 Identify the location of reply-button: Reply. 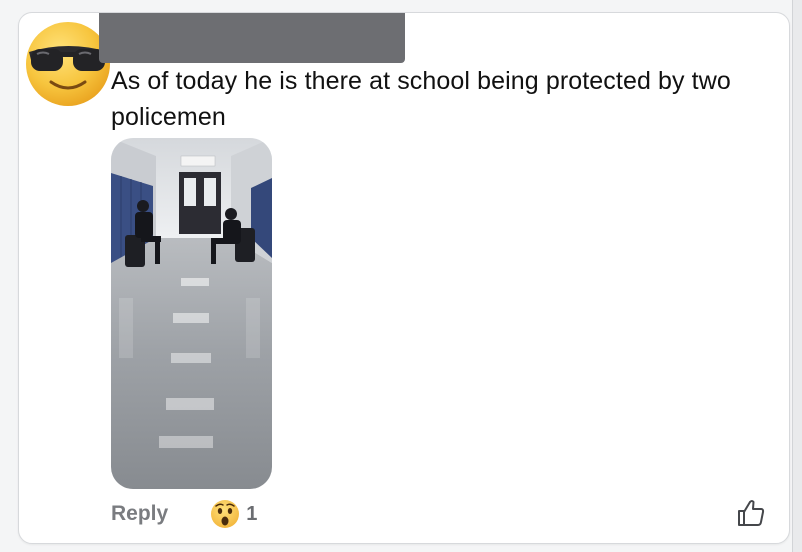
(139, 514).